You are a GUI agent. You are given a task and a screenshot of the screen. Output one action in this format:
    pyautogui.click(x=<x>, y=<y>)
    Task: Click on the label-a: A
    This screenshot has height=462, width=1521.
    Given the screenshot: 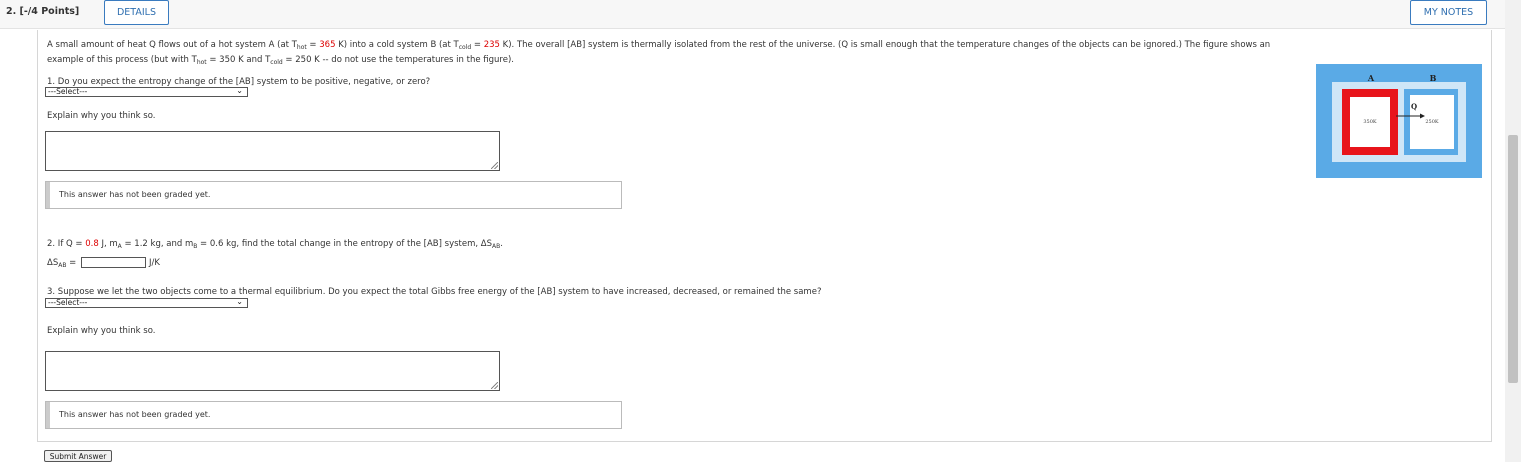 What is the action you would take?
    pyautogui.click(x=1371, y=78)
    